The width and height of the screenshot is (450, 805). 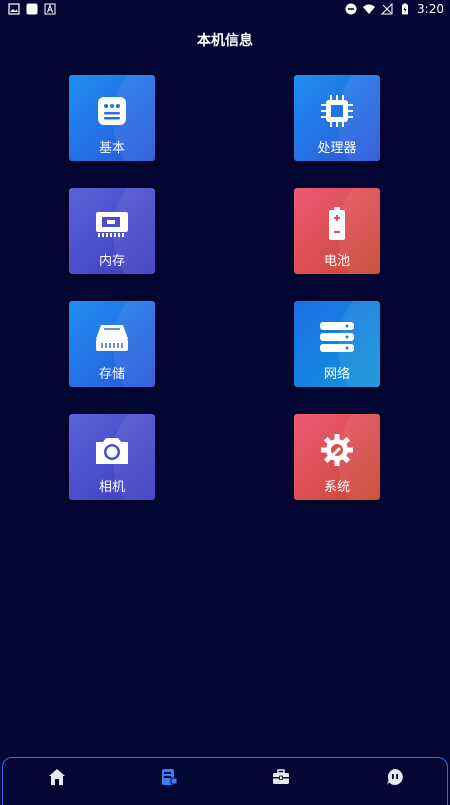 I want to click on tile-camera: 相机, so click(x=112, y=457).